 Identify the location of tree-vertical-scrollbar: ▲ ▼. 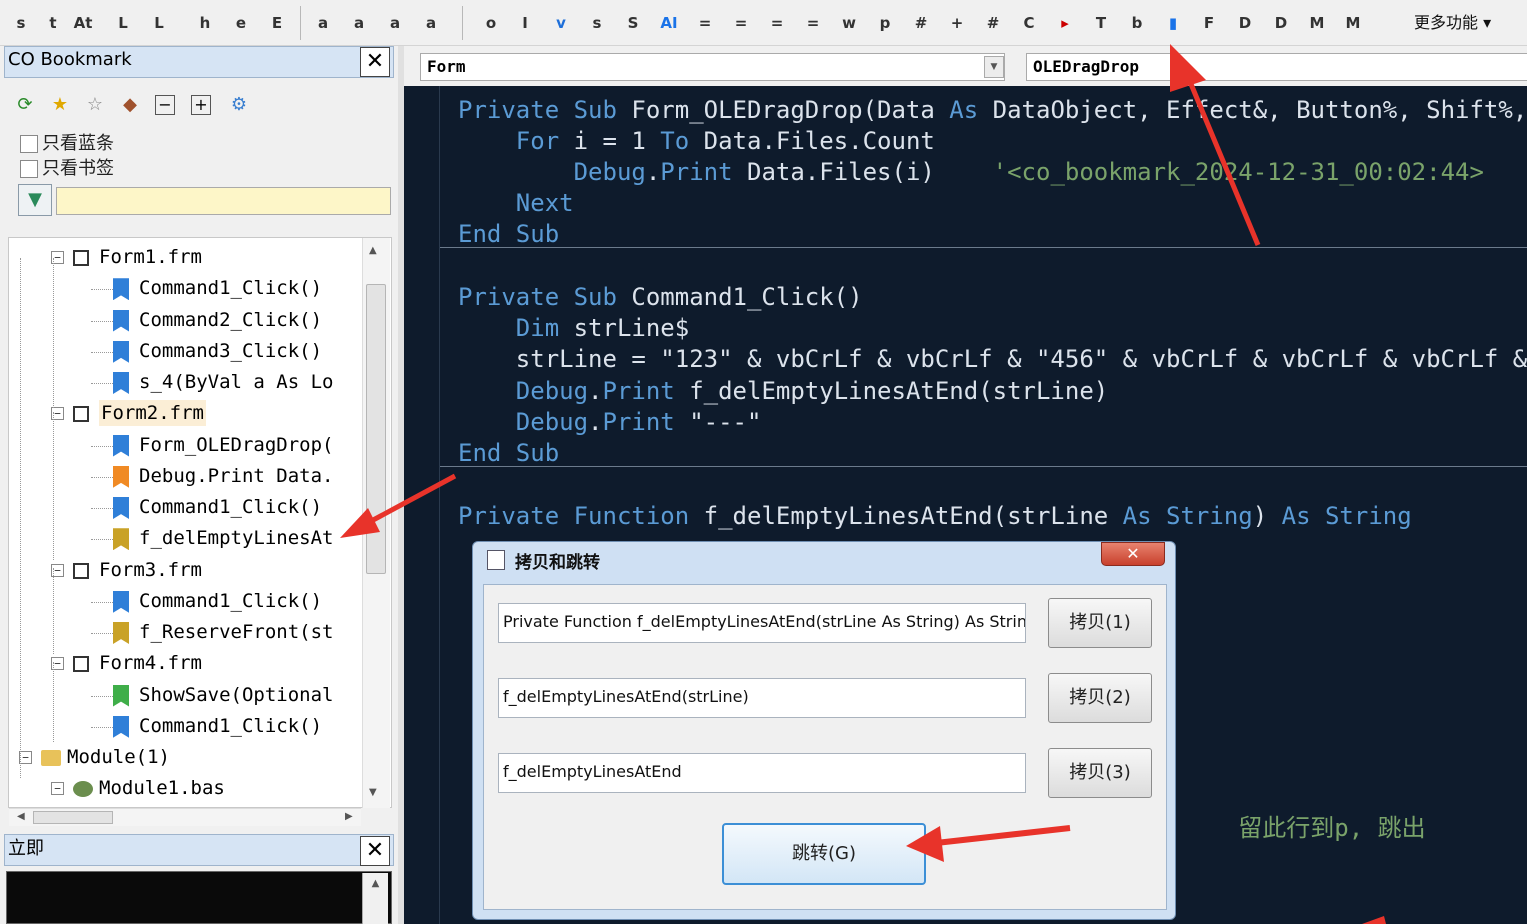
(376, 523).